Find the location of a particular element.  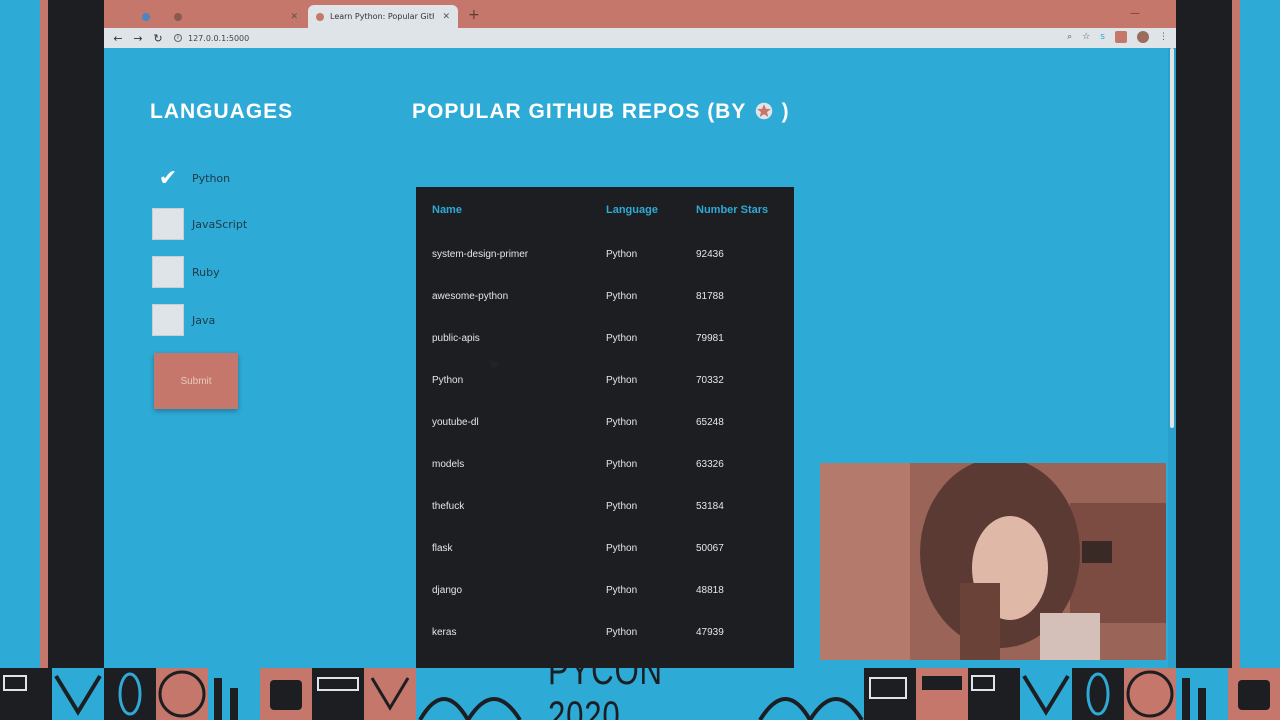

repo-name: flask is located at coordinates (442, 548).